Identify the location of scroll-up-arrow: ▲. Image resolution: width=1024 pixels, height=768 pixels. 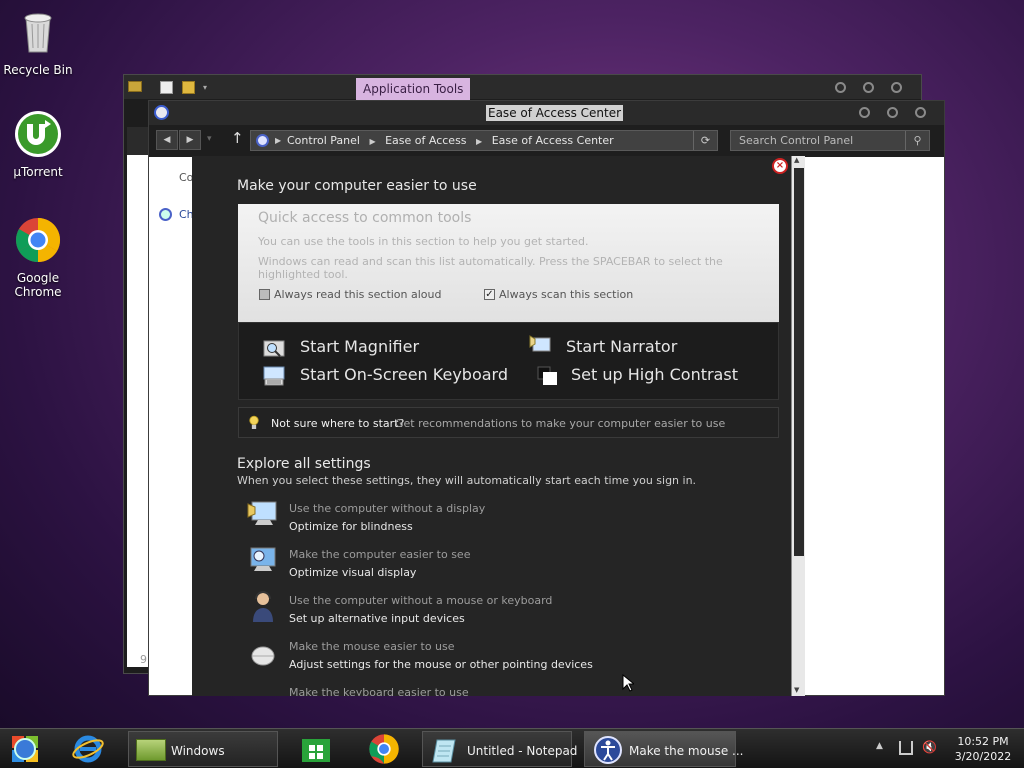
(796, 160).